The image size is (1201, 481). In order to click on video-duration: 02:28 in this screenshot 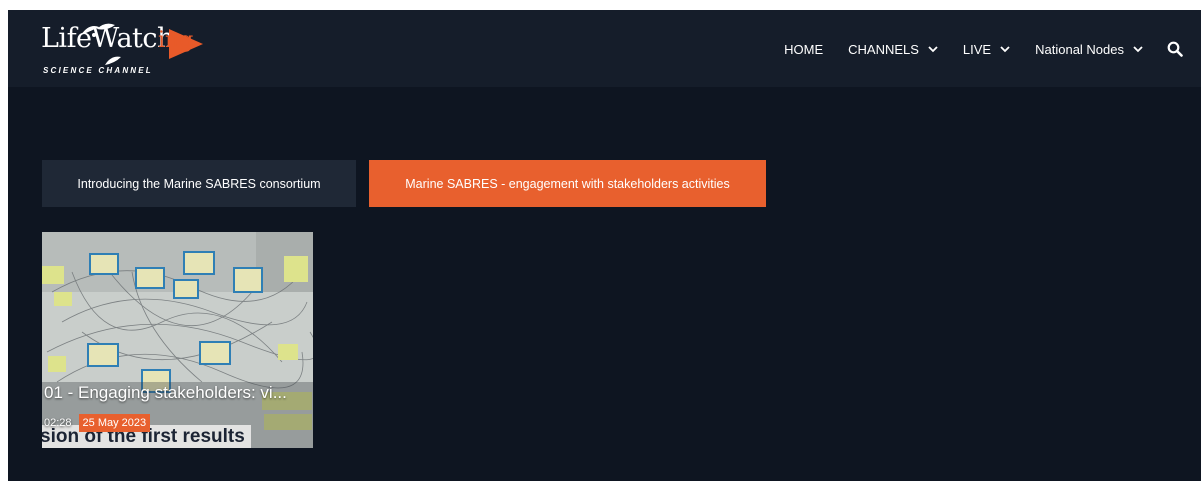, I will do `click(58, 423)`.